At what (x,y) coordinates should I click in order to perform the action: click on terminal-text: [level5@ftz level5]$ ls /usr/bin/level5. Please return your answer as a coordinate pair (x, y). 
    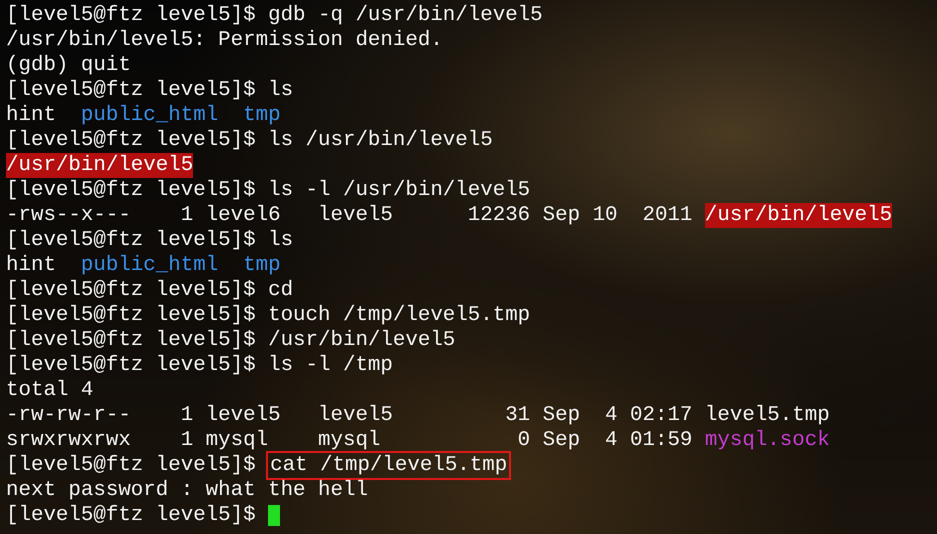
    Looking at the image, I should click on (249, 140).